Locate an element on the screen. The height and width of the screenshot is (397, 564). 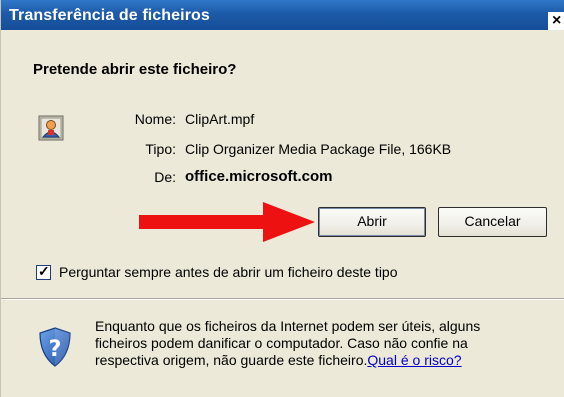
close-icon: × is located at coordinates (557, 20).